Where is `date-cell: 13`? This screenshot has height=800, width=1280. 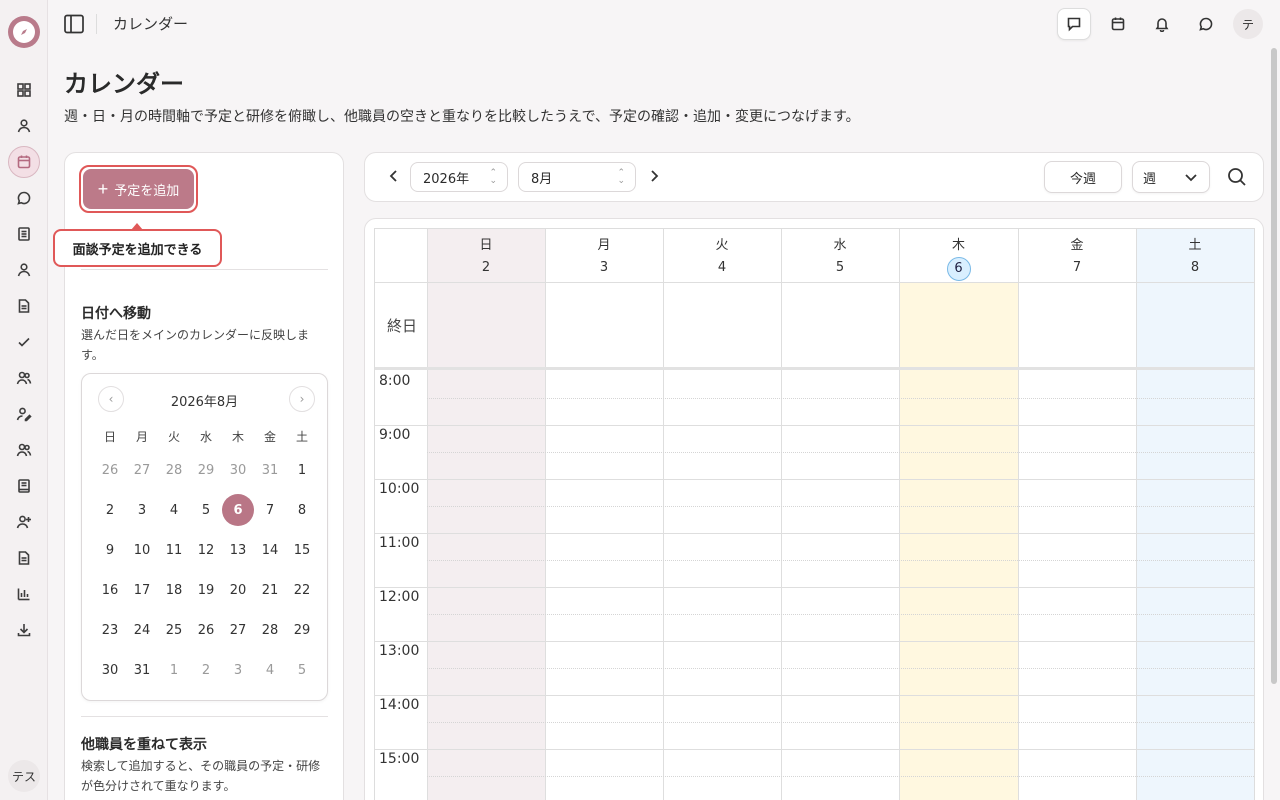 date-cell: 13 is located at coordinates (238, 550).